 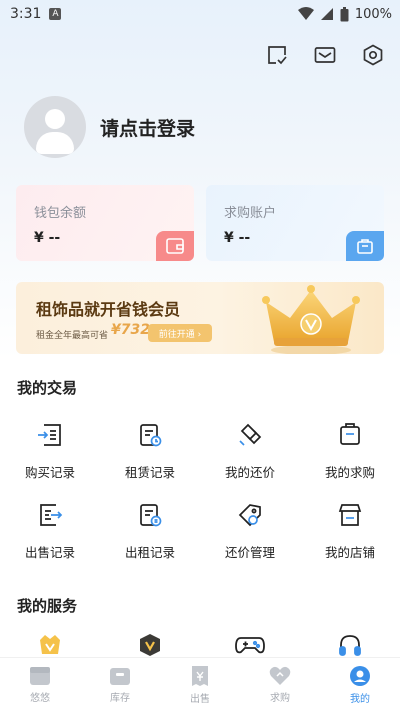 I want to click on tab-label: 出售, so click(x=200, y=699).